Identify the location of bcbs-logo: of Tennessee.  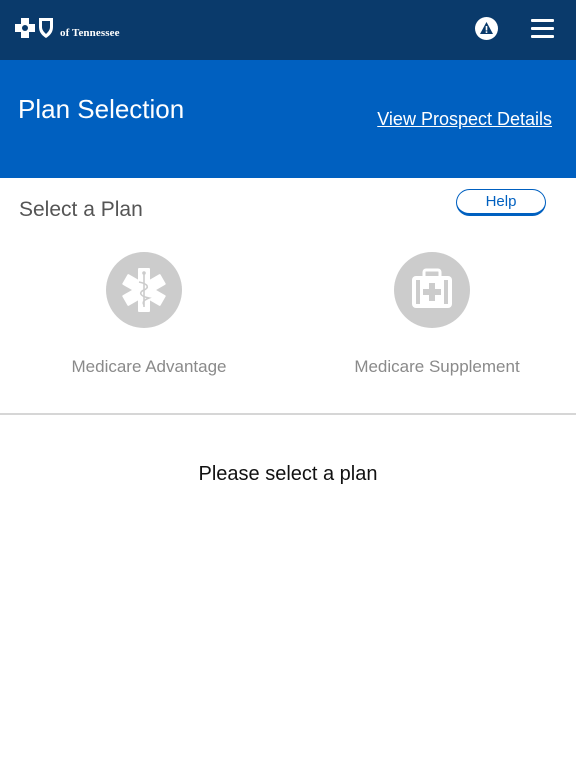
(67, 28).